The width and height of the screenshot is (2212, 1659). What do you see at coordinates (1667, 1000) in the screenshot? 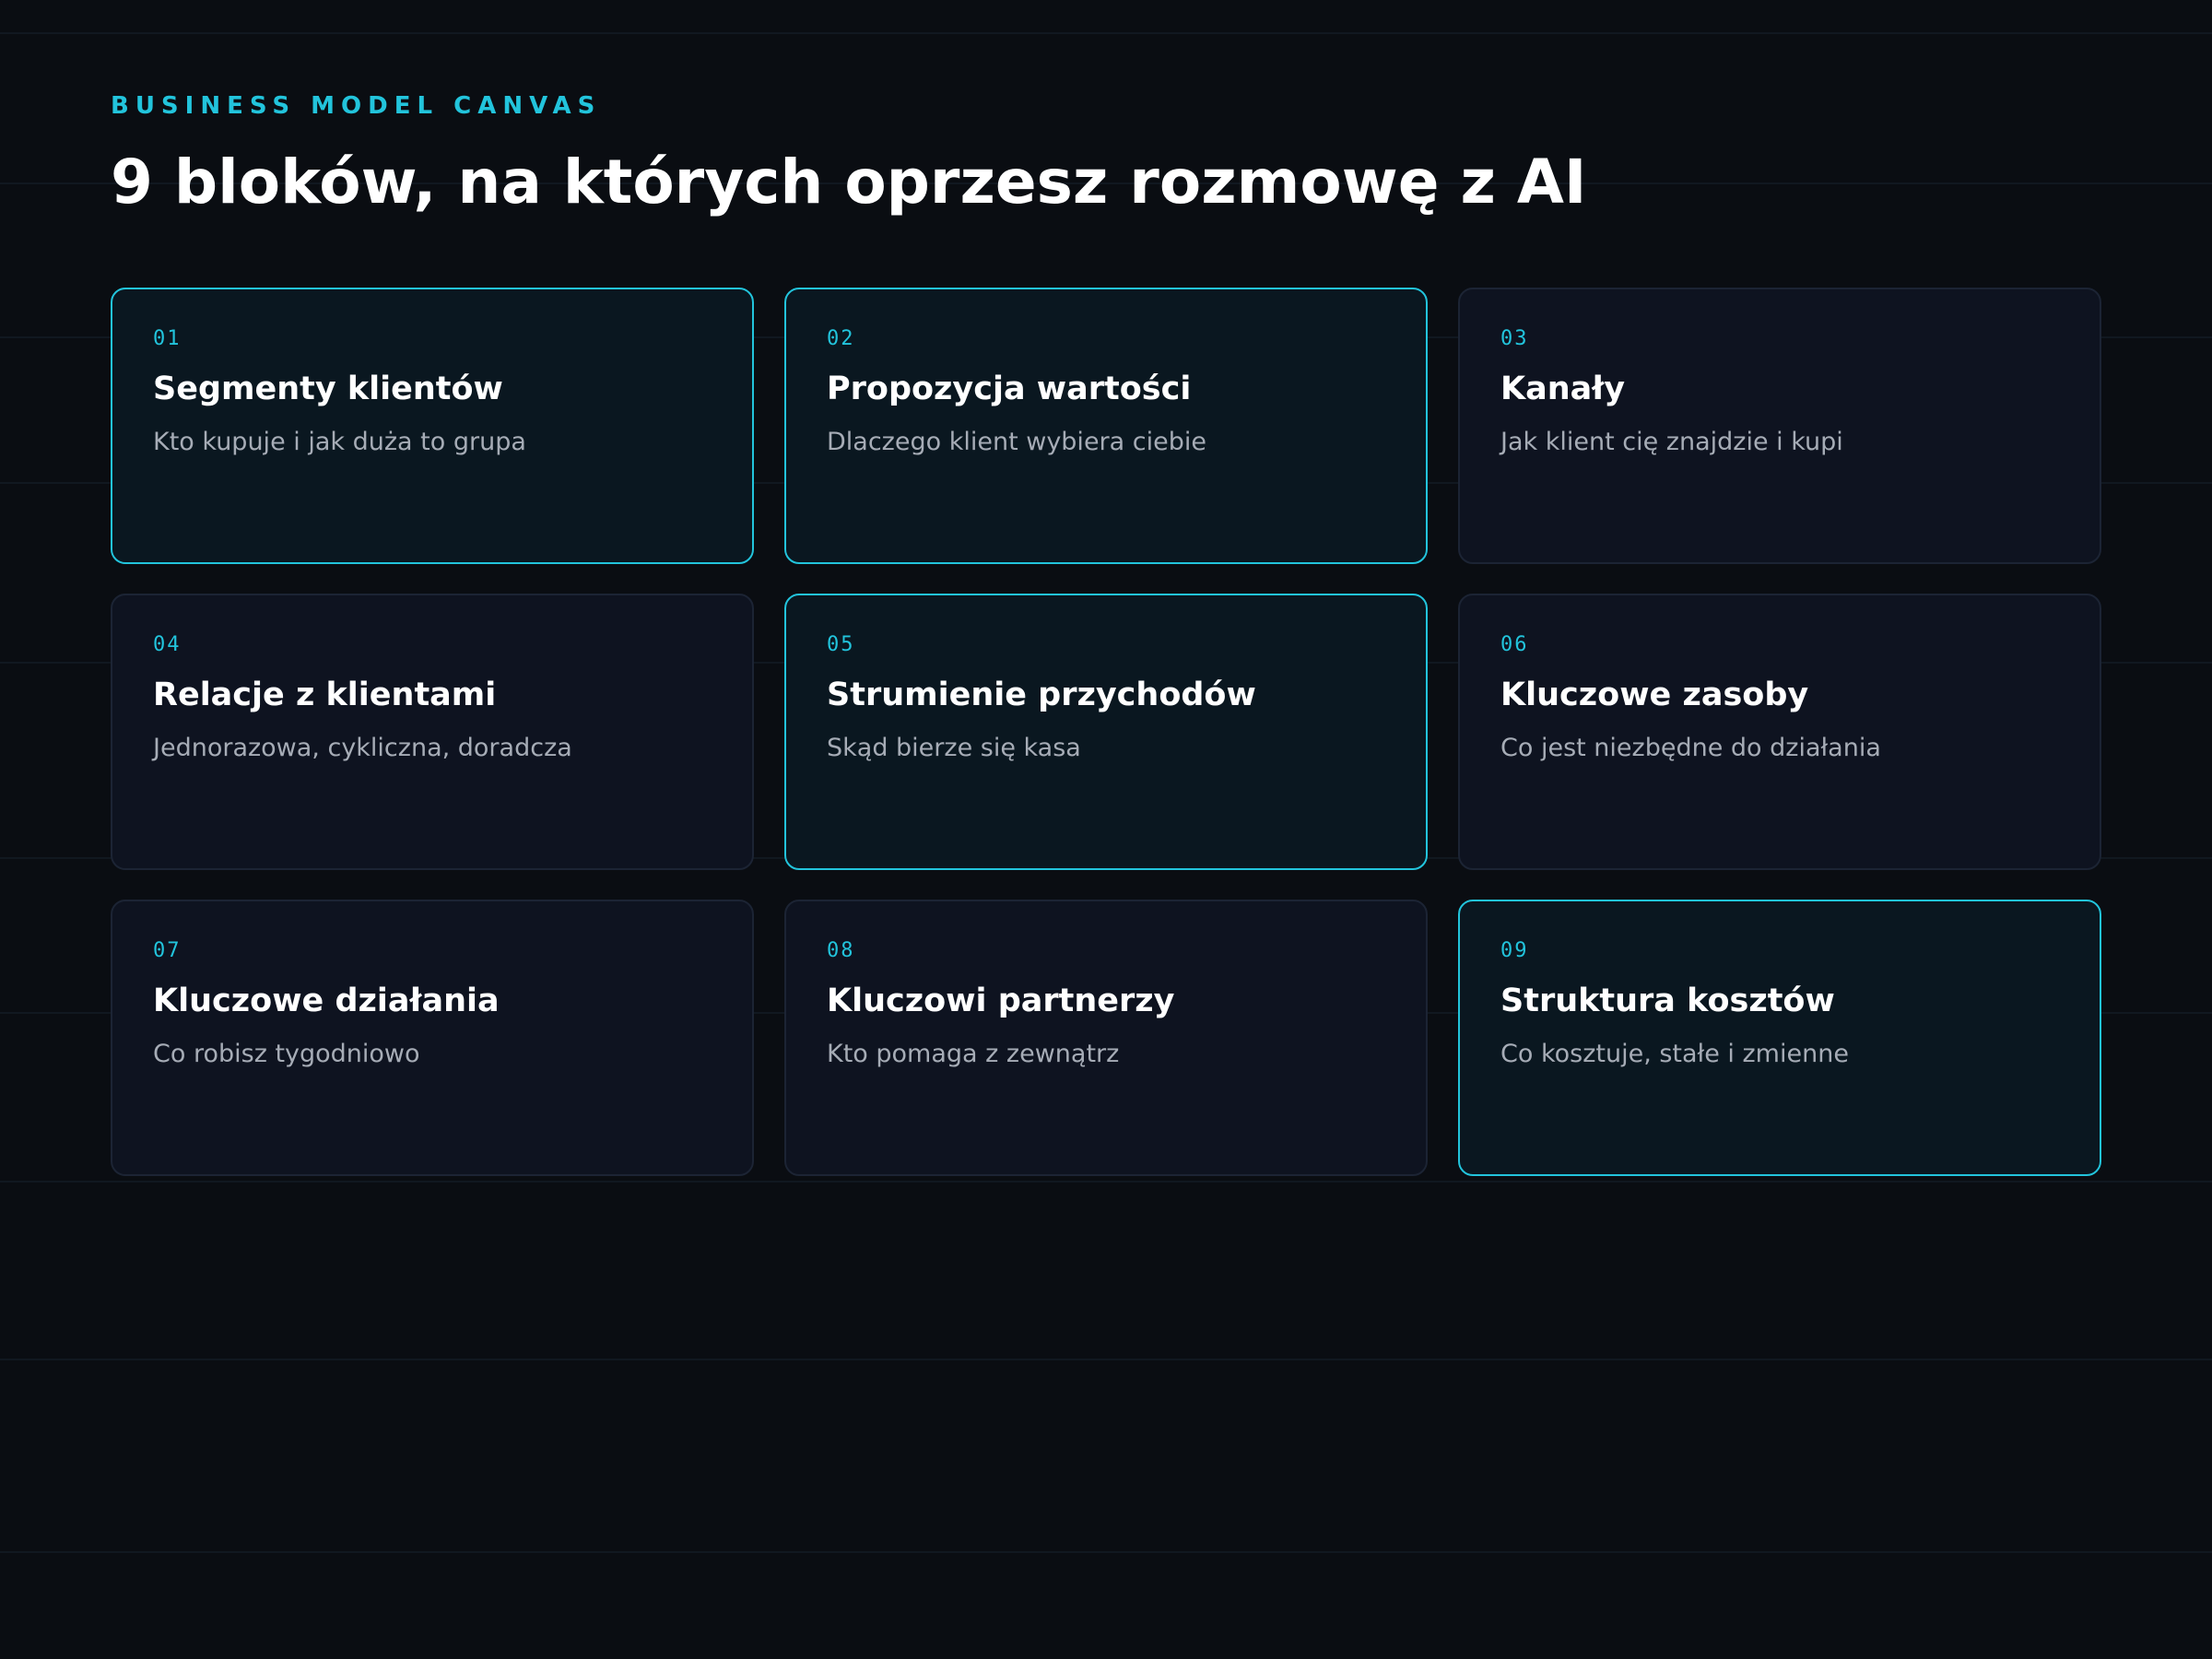
I see `card-title: Struktura kosztów` at bounding box center [1667, 1000].